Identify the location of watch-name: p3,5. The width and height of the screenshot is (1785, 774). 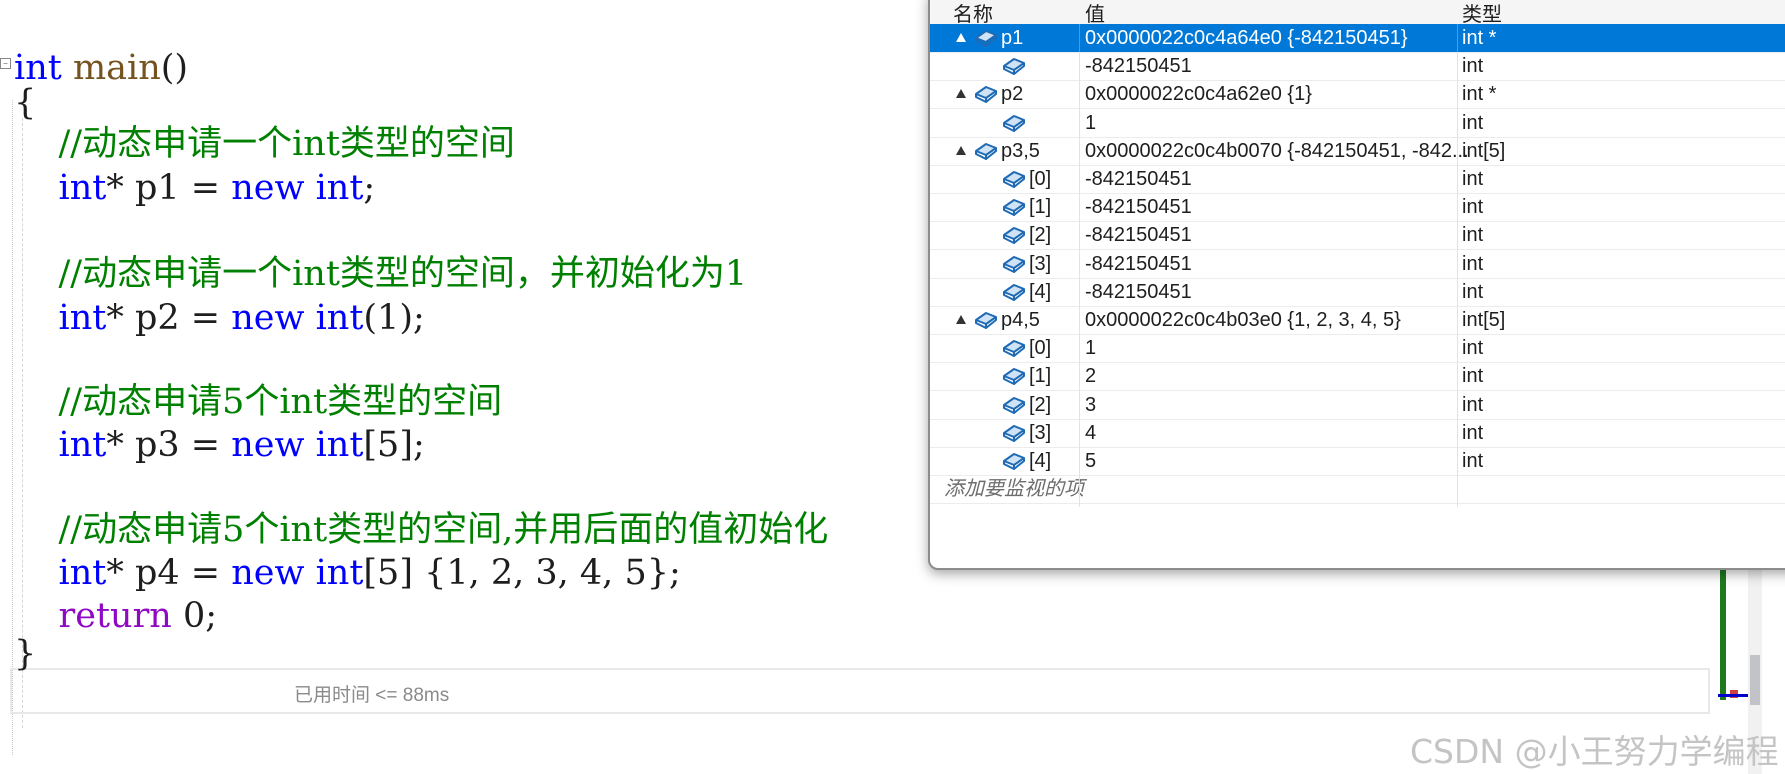
(1020, 151).